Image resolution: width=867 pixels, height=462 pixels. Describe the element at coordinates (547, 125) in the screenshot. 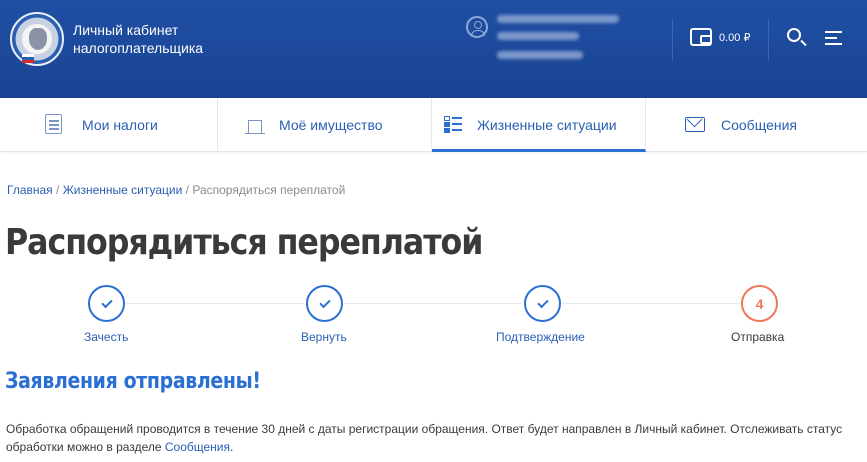

I see `tab-label: Жизненные ситуации` at that location.